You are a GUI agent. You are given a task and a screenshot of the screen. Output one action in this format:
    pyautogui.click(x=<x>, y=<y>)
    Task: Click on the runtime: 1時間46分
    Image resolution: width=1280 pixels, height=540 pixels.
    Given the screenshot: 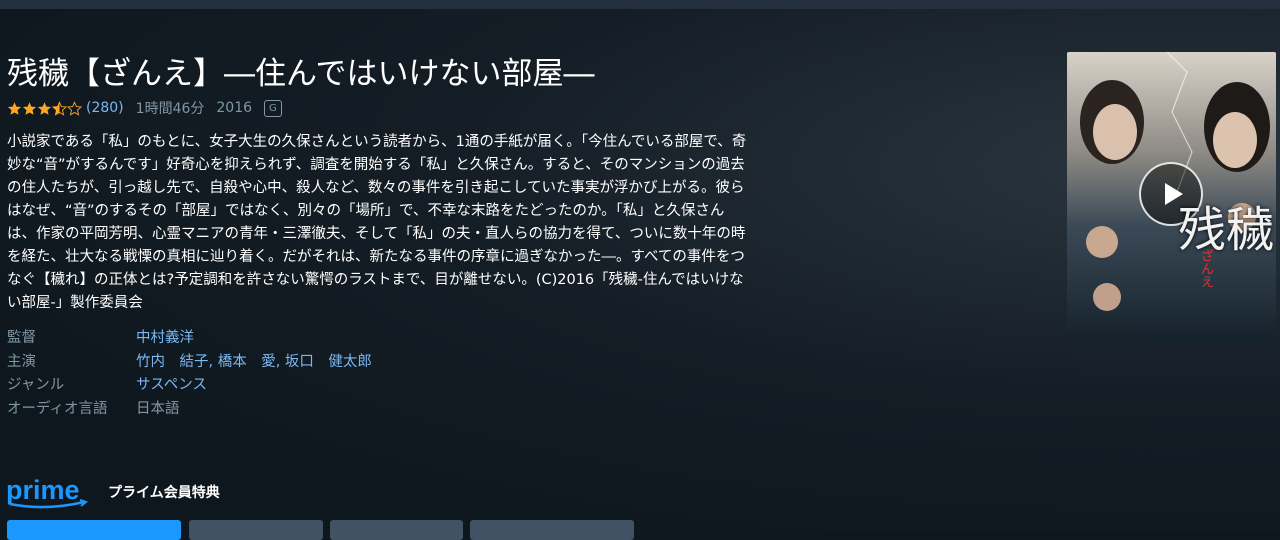 What is the action you would take?
    pyautogui.click(x=170, y=109)
    